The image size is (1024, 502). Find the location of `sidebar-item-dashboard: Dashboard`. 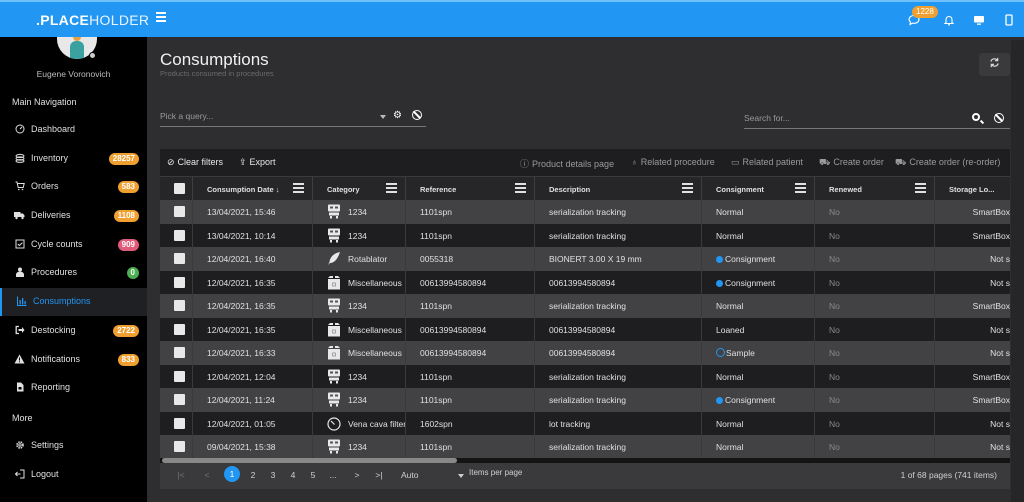

sidebar-item-dashboard: Dashboard is located at coordinates (73, 130).